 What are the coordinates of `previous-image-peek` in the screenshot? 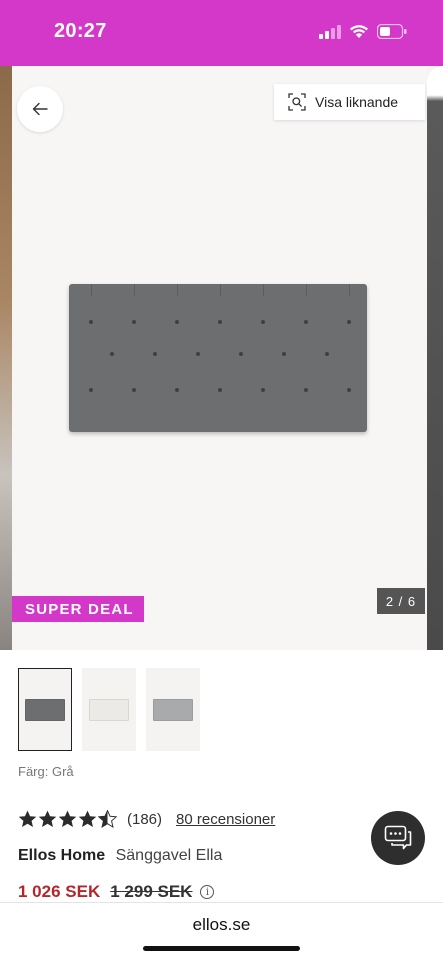 It's located at (6, 358).